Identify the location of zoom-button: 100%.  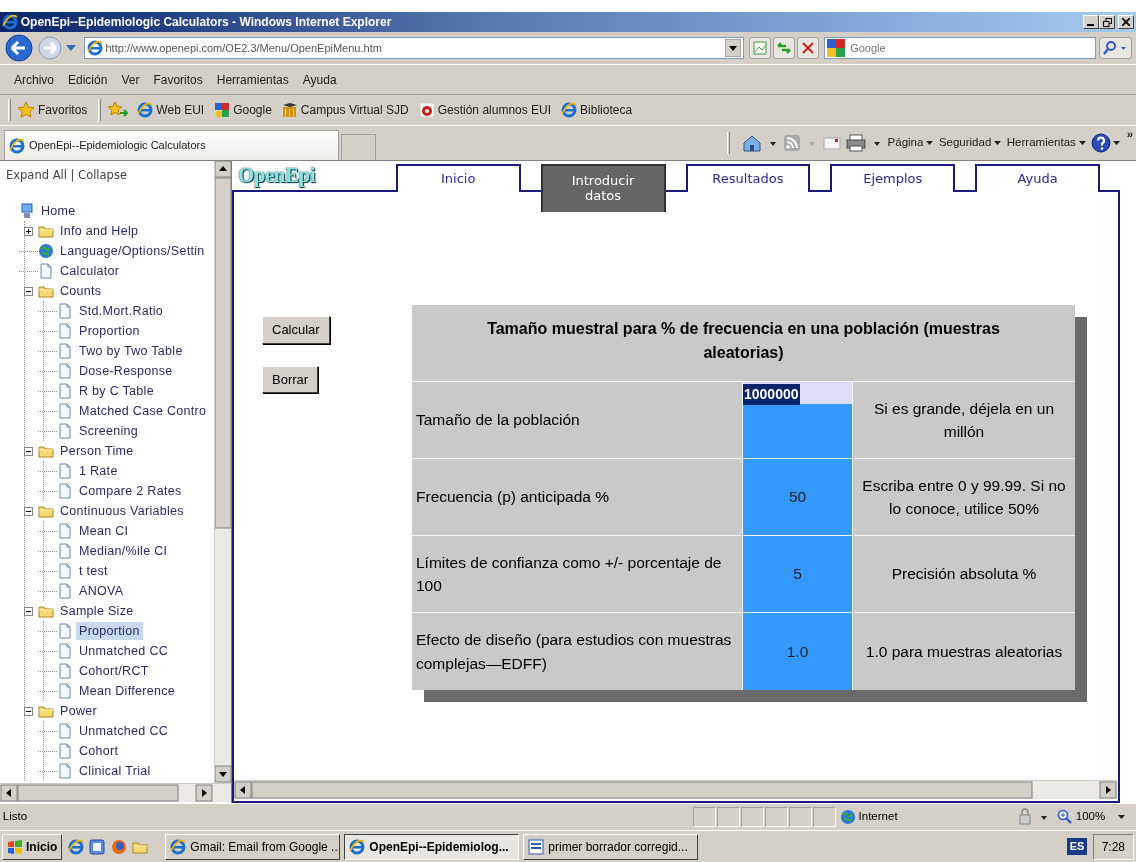
(1096, 817).